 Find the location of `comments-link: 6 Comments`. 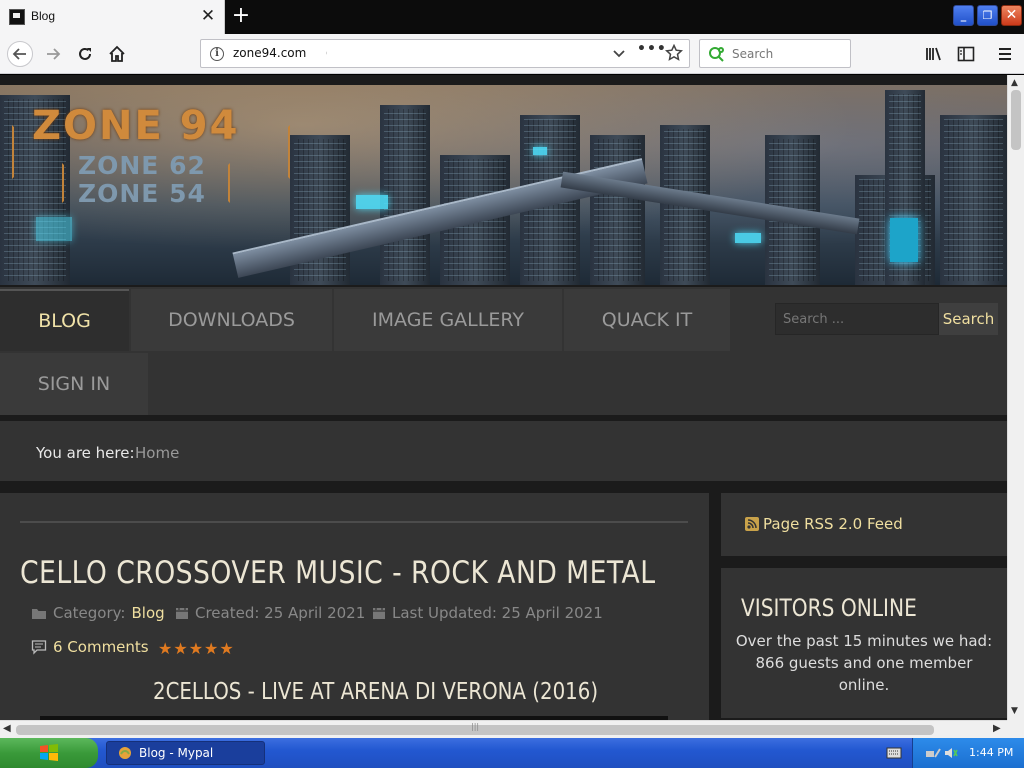

comments-link: 6 Comments is located at coordinates (90, 647).